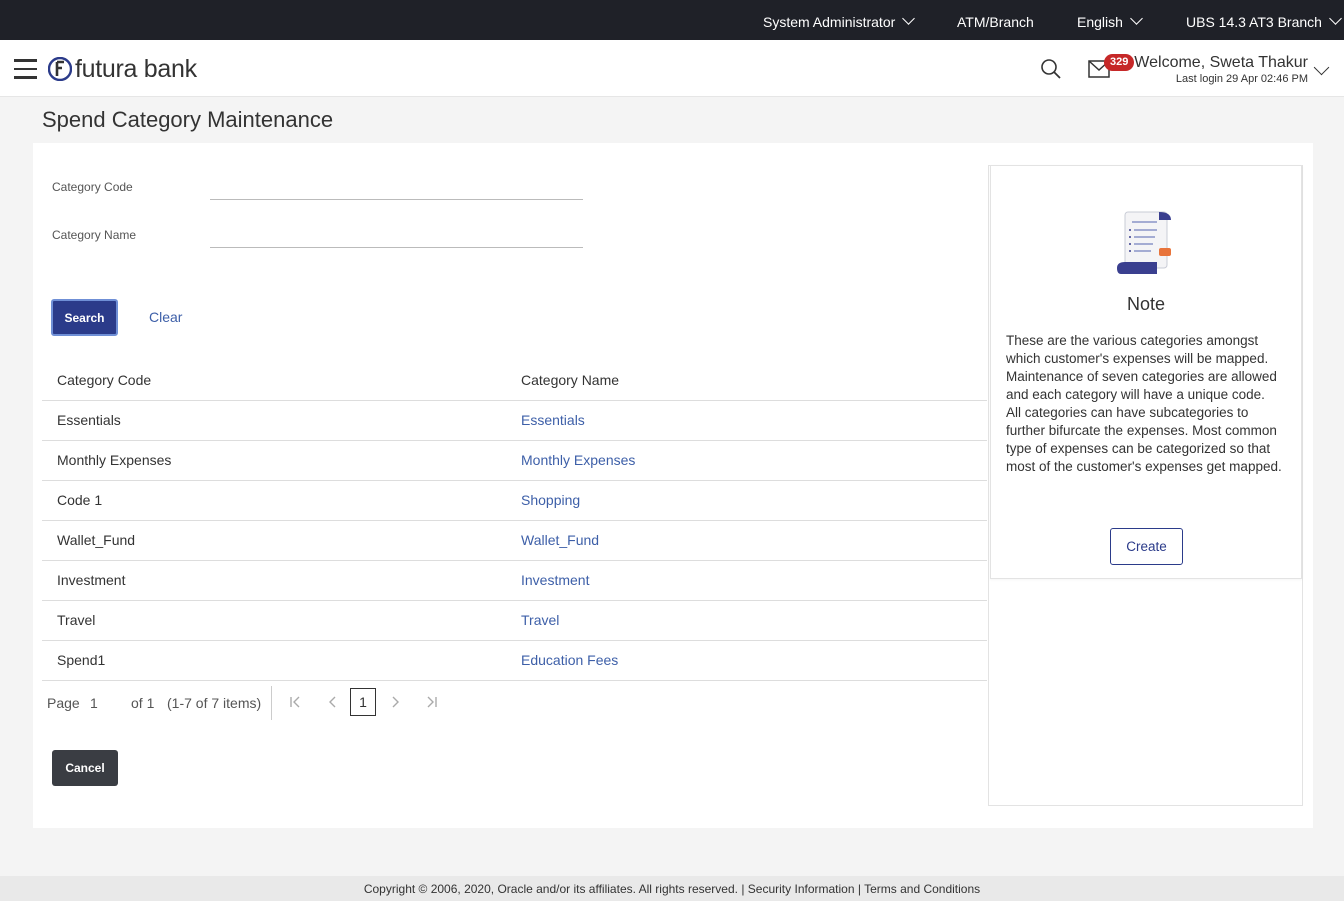 The height and width of the screenshot is (901, 1344). What do you see at coordinates (1146, 546) in the screenshot?
I see `create-button: Create` at bounding box center [1146, 546].